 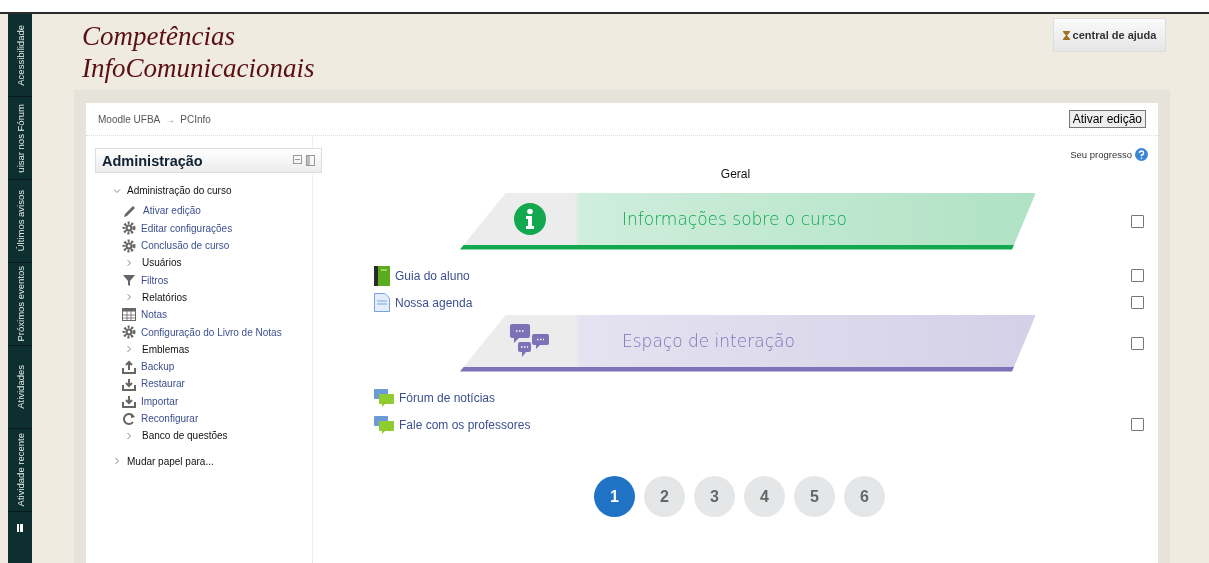 I want to click on refresh-icon, so click(x=129, y=418).